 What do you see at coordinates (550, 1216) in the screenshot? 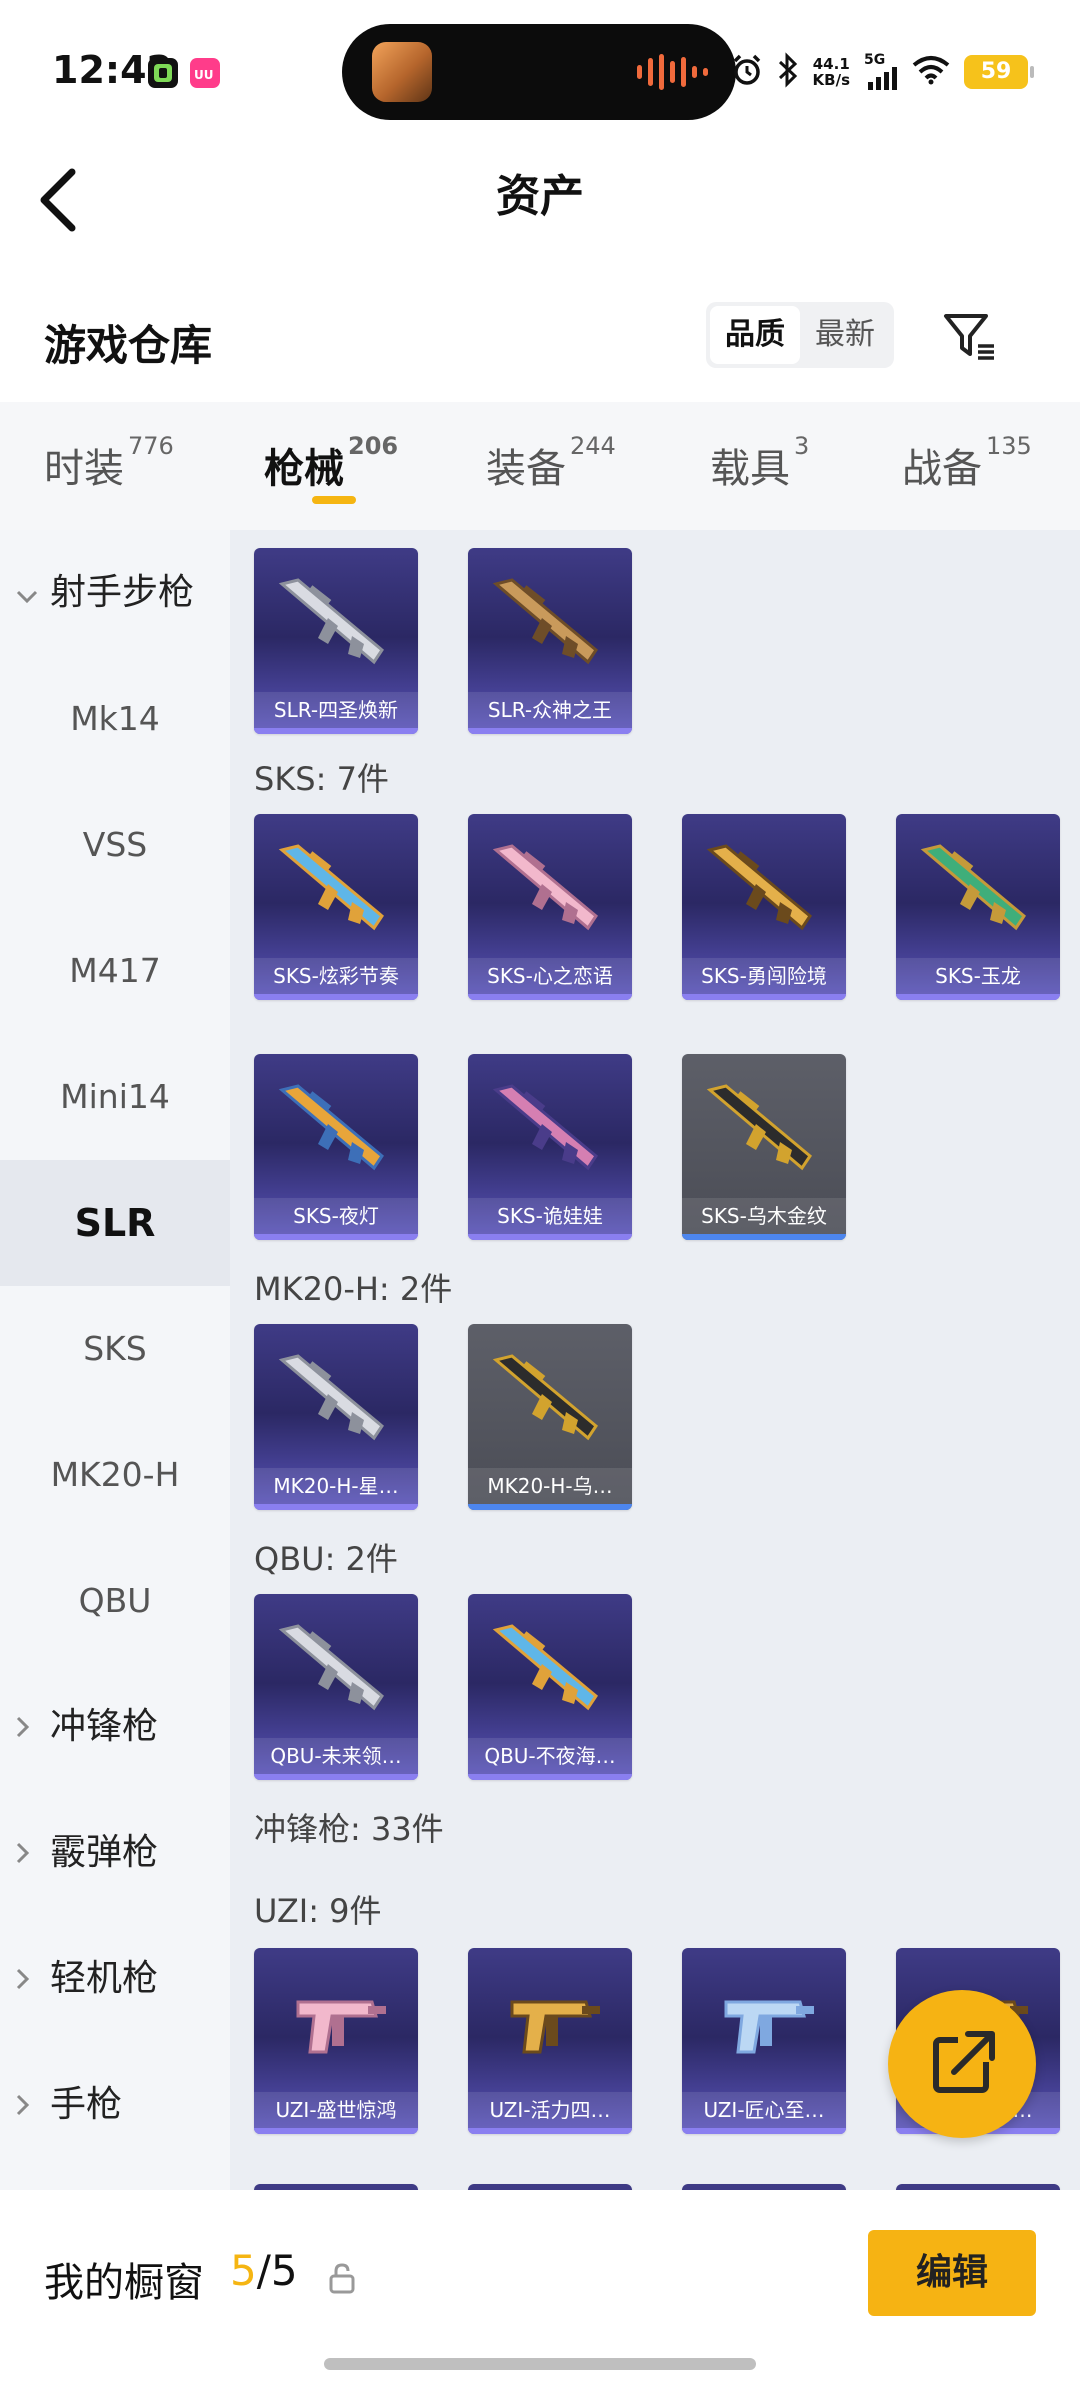
I see `item-name: SKS-诡娃娃` at bounding box center [550, 1216].